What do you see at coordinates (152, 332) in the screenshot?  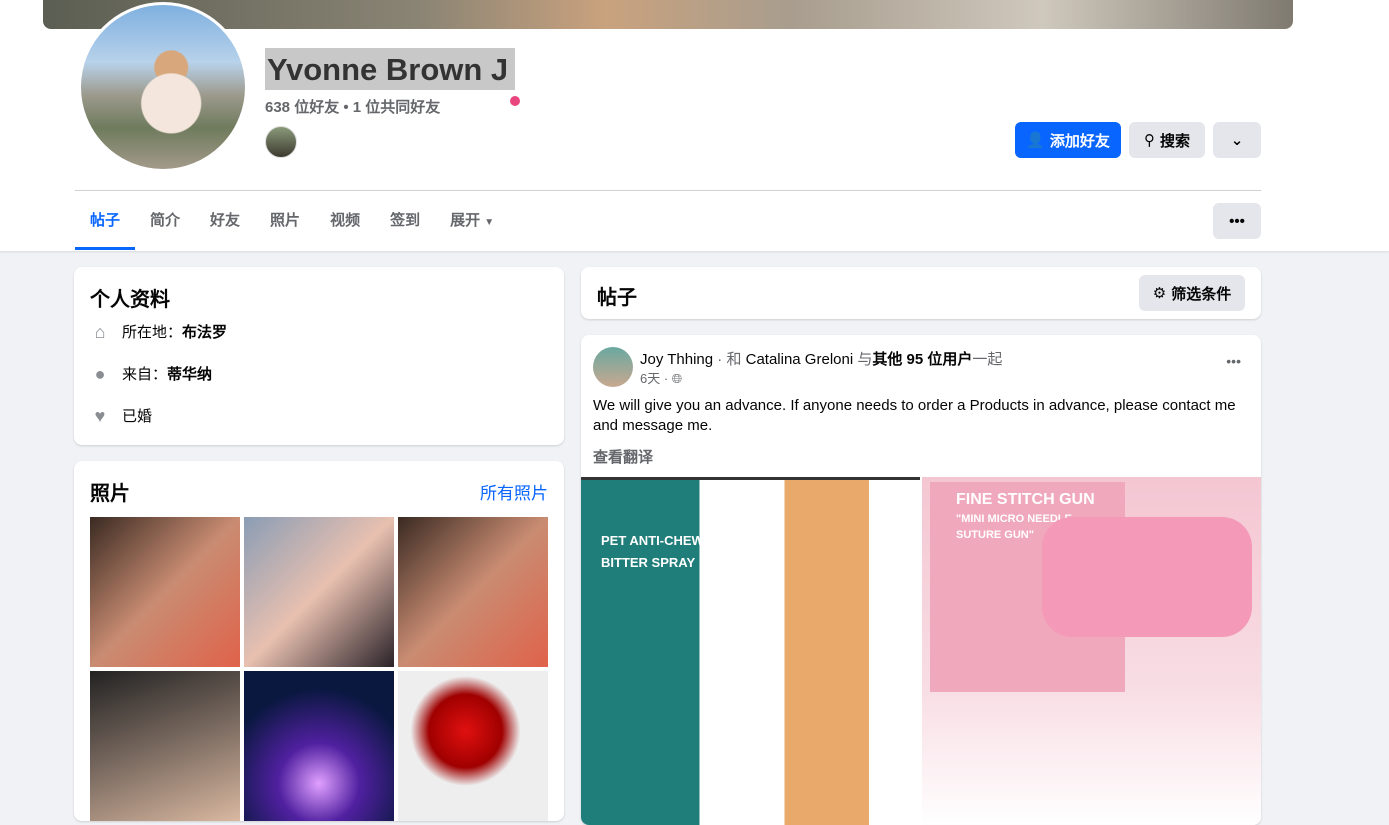 I see `location-label: 所在地：` at bounding box center [152, 332].